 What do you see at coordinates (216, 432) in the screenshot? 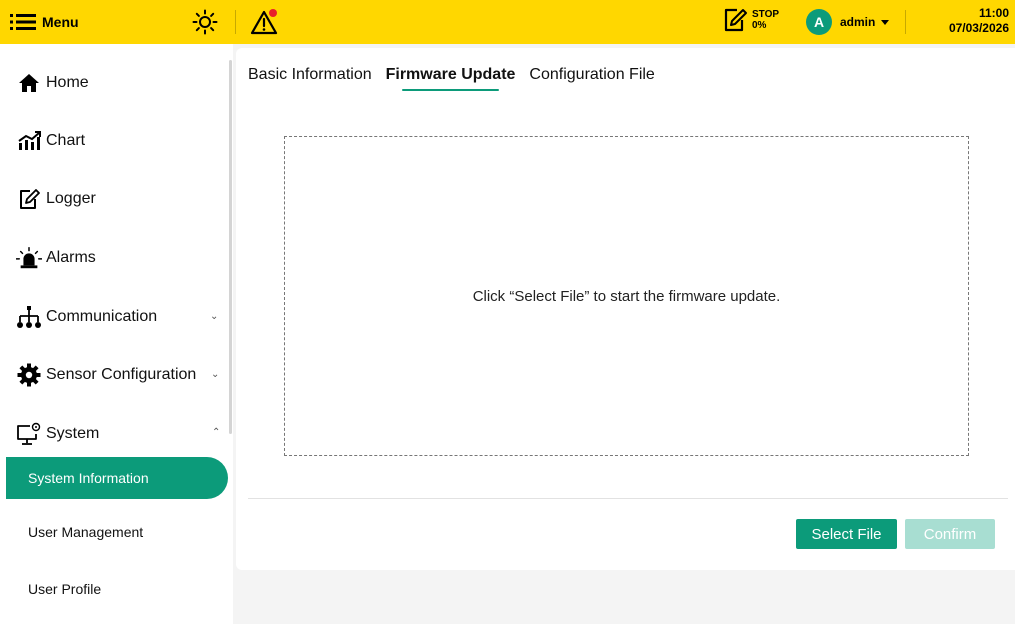
I see `chevron-up-icon: ⌃` at bounding box center [216, 432].